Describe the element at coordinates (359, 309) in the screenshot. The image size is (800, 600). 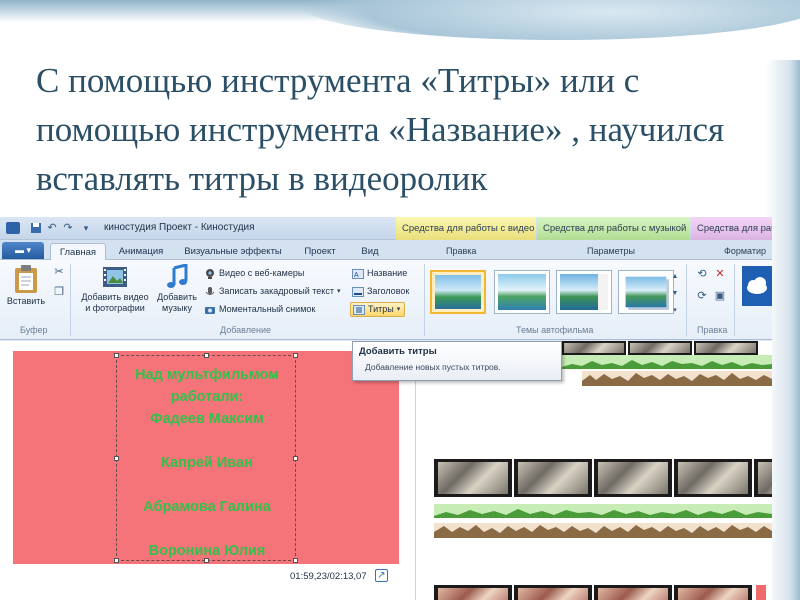
I see `credits-icon` at that location.